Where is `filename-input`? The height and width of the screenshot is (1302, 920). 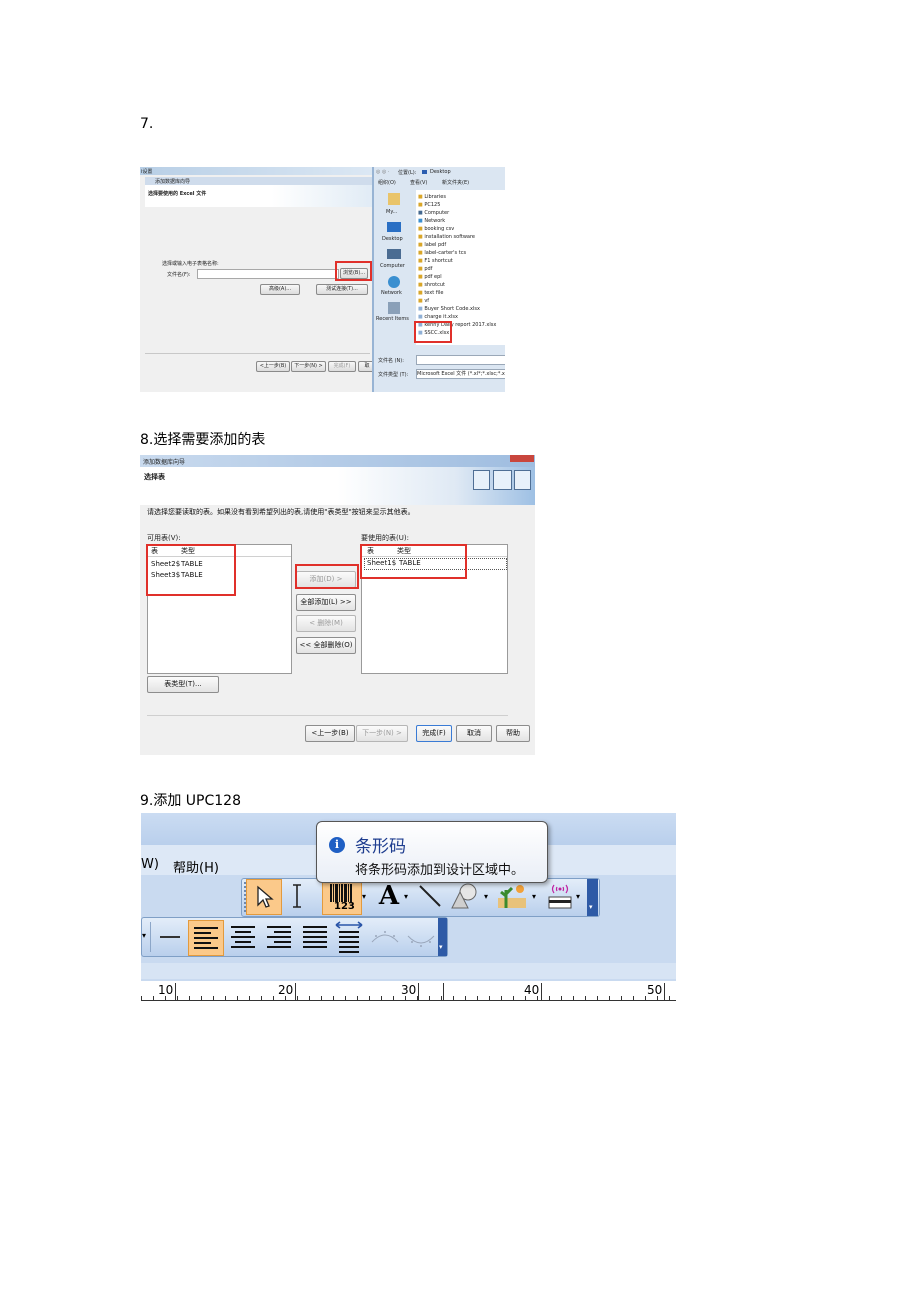
filename-input is located at coordinates (268, 274).